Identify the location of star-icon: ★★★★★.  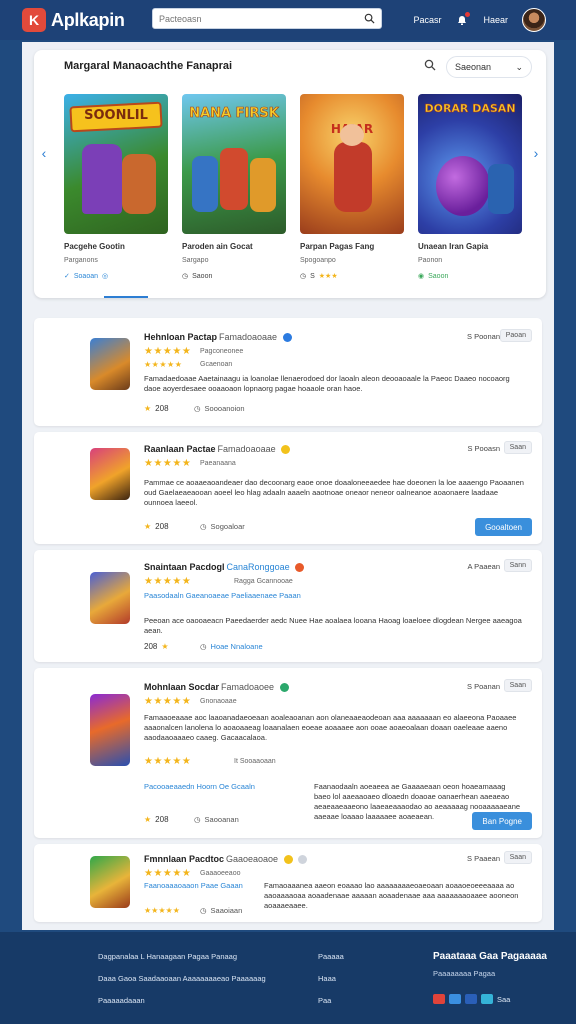
(162, 910).